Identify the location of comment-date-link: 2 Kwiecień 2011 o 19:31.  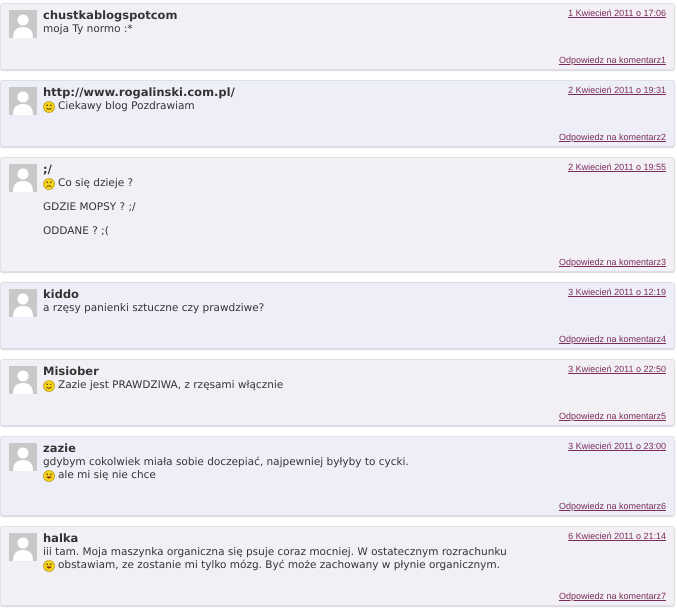
(617, 90).